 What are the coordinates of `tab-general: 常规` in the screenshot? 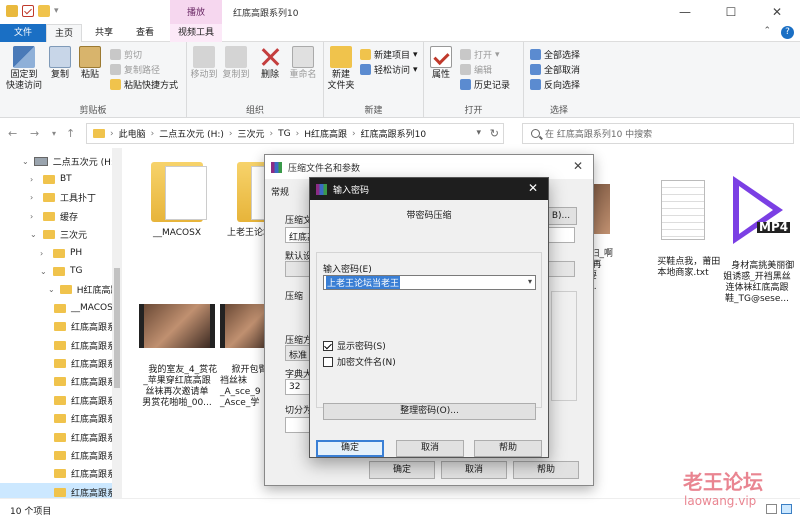 It's located at (280, 191).